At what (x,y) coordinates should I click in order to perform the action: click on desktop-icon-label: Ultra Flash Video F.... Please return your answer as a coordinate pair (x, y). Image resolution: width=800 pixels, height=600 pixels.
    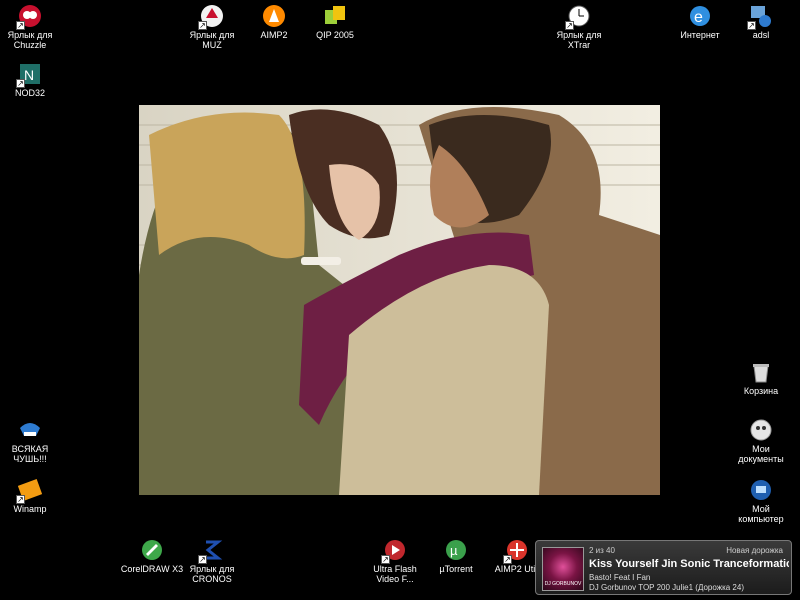
    Looking at the image, I should click on (395, 574).